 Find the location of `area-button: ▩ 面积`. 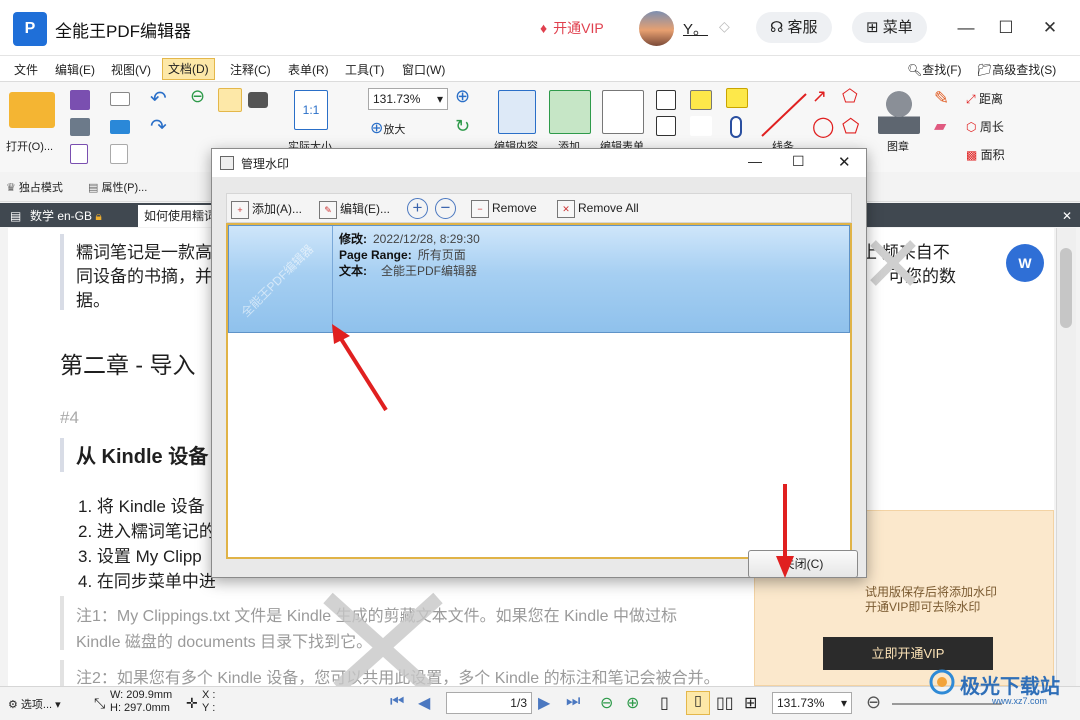

area-button: ▩ 面积 is located at coordinates (985, 154).